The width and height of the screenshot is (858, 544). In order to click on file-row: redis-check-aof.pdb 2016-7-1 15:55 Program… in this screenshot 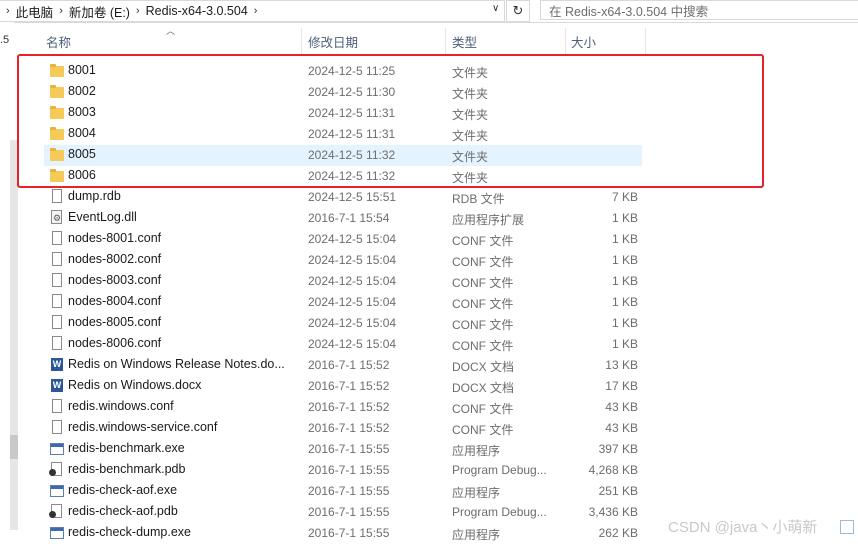, I will do `click(343, 512)`.